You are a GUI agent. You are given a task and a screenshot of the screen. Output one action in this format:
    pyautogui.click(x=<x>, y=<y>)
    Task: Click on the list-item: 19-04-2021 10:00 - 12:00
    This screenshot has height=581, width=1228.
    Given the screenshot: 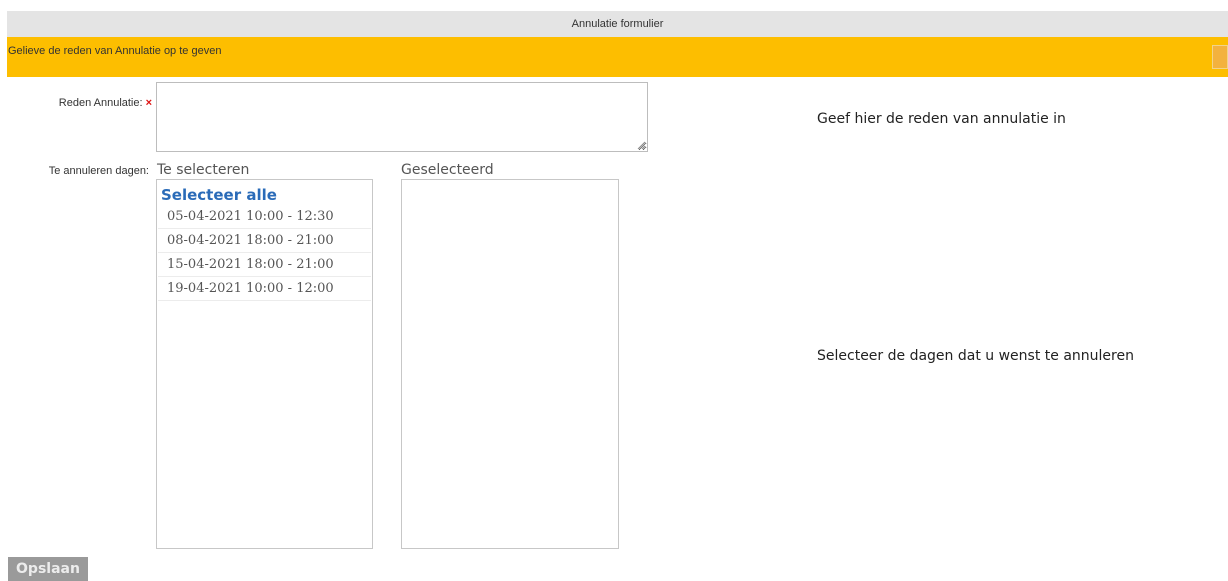 What is the action you would take?
    pyautogui.click(x=264, y=289)
    